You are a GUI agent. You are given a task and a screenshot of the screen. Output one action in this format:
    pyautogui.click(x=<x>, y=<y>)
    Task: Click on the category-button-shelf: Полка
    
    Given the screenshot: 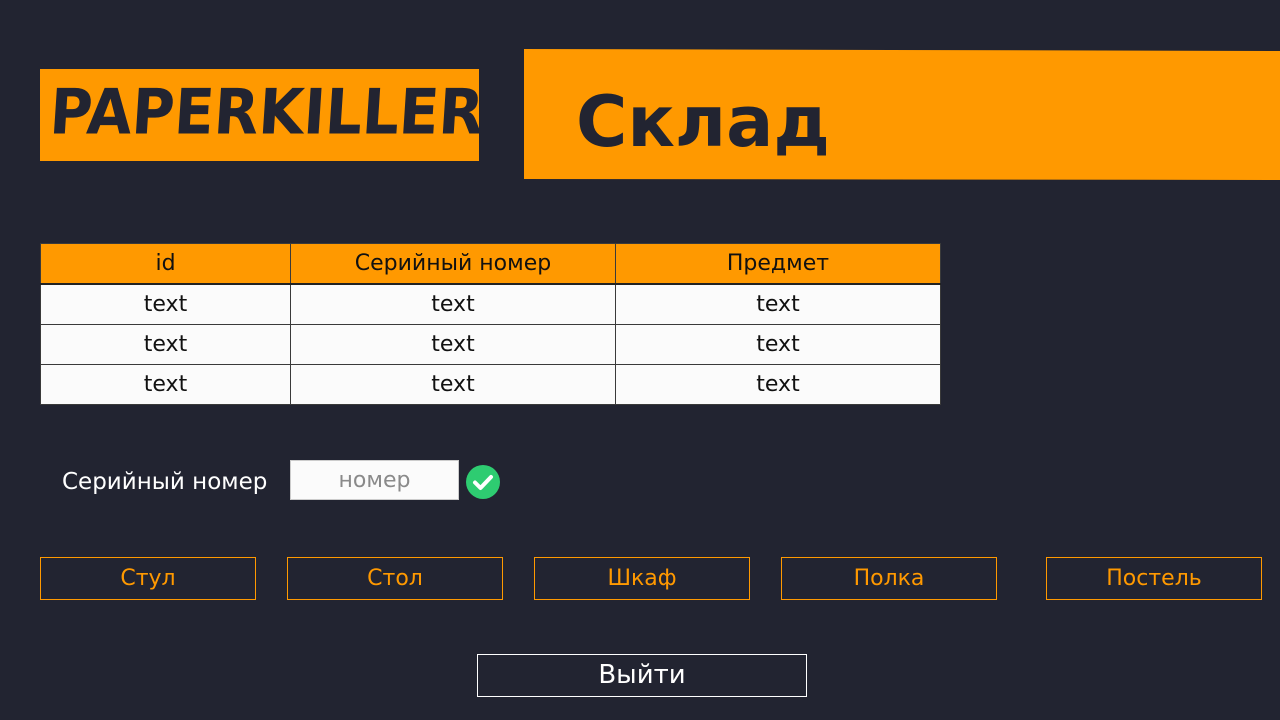 What is the action you would take?
    pyautogui.click(x=889, y=578)
    